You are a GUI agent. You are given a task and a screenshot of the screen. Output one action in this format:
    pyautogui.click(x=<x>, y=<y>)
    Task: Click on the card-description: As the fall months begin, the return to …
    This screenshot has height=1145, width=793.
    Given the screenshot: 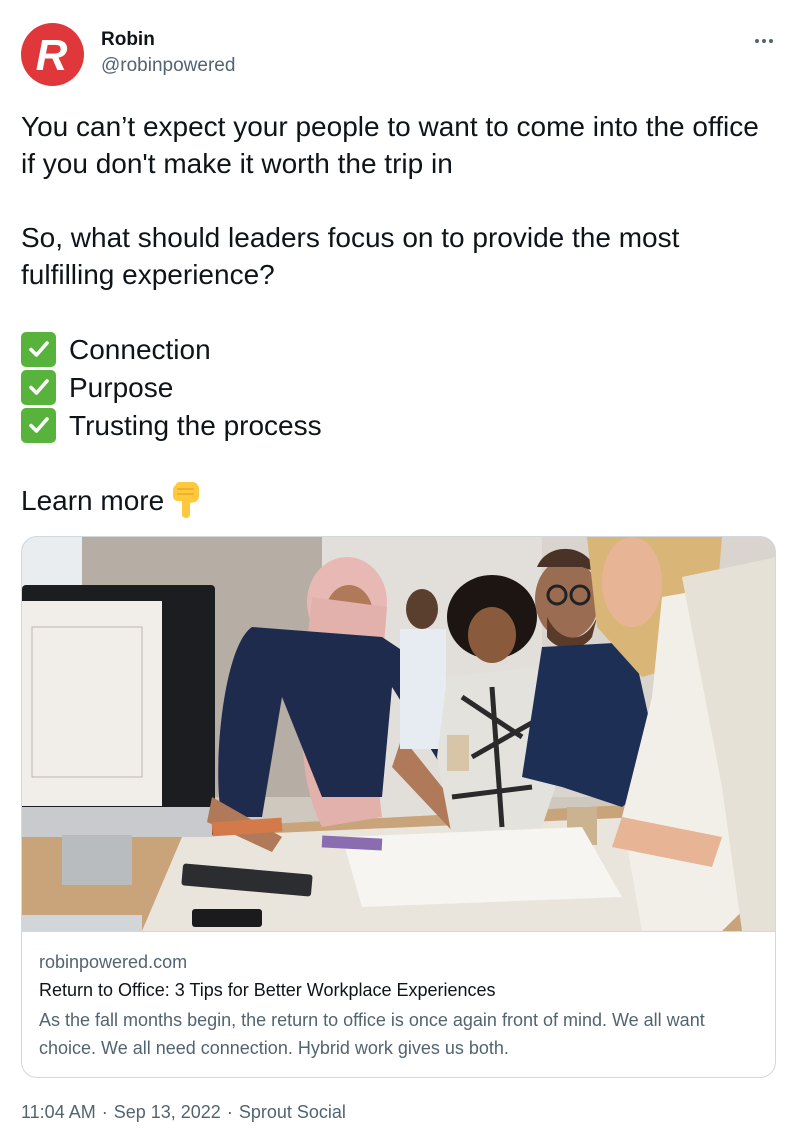 What is the action you would take?
    pyautogui.click(x=372, y=1034)
    